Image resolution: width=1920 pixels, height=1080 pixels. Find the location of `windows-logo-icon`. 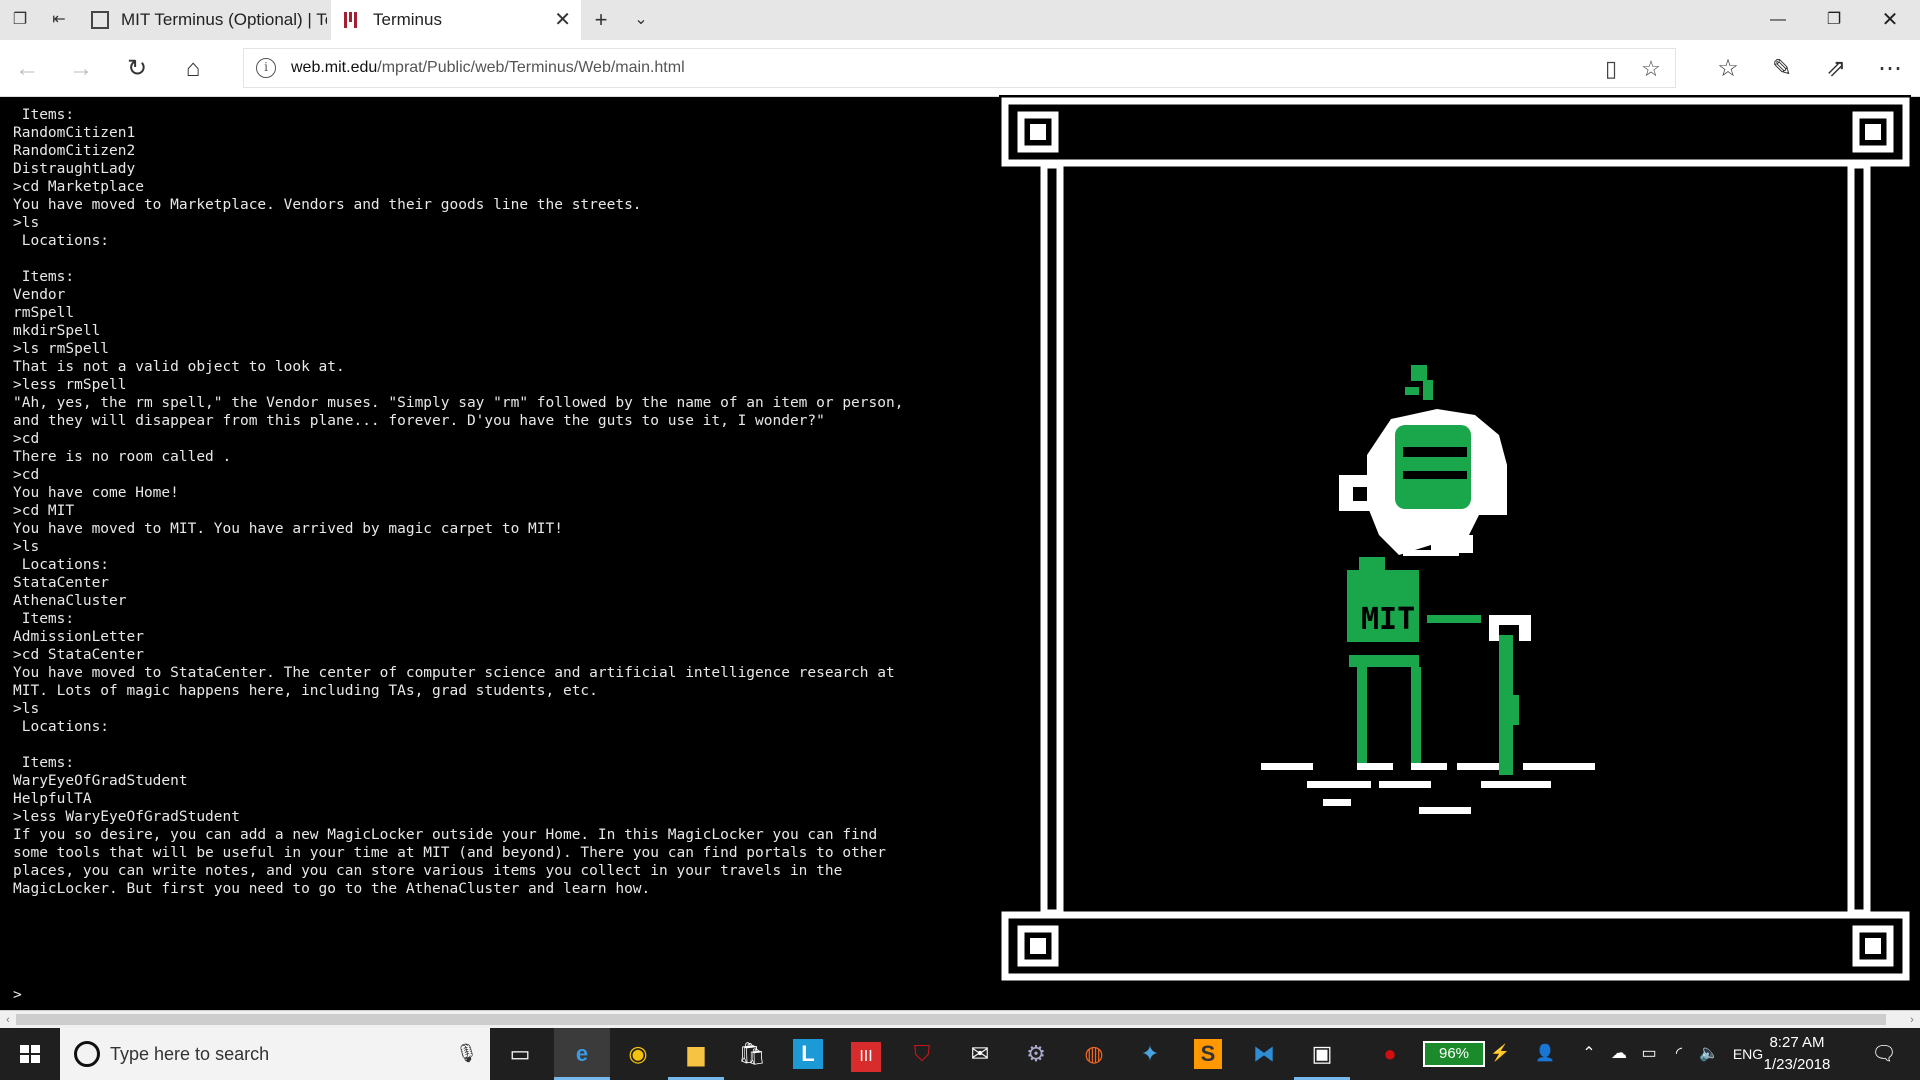

windows-logo-icon is located at coordinates (30, 1054).